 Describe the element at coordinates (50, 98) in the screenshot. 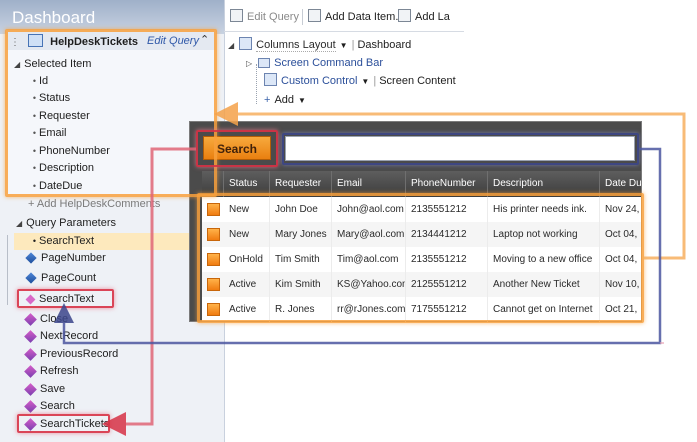

I see `field-item: • Status` at that location.